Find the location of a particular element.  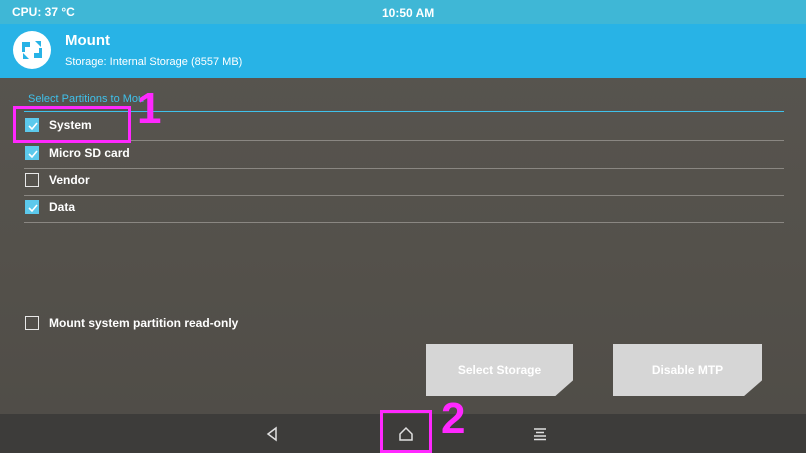

menu-button is located at coordinates (540, 433).